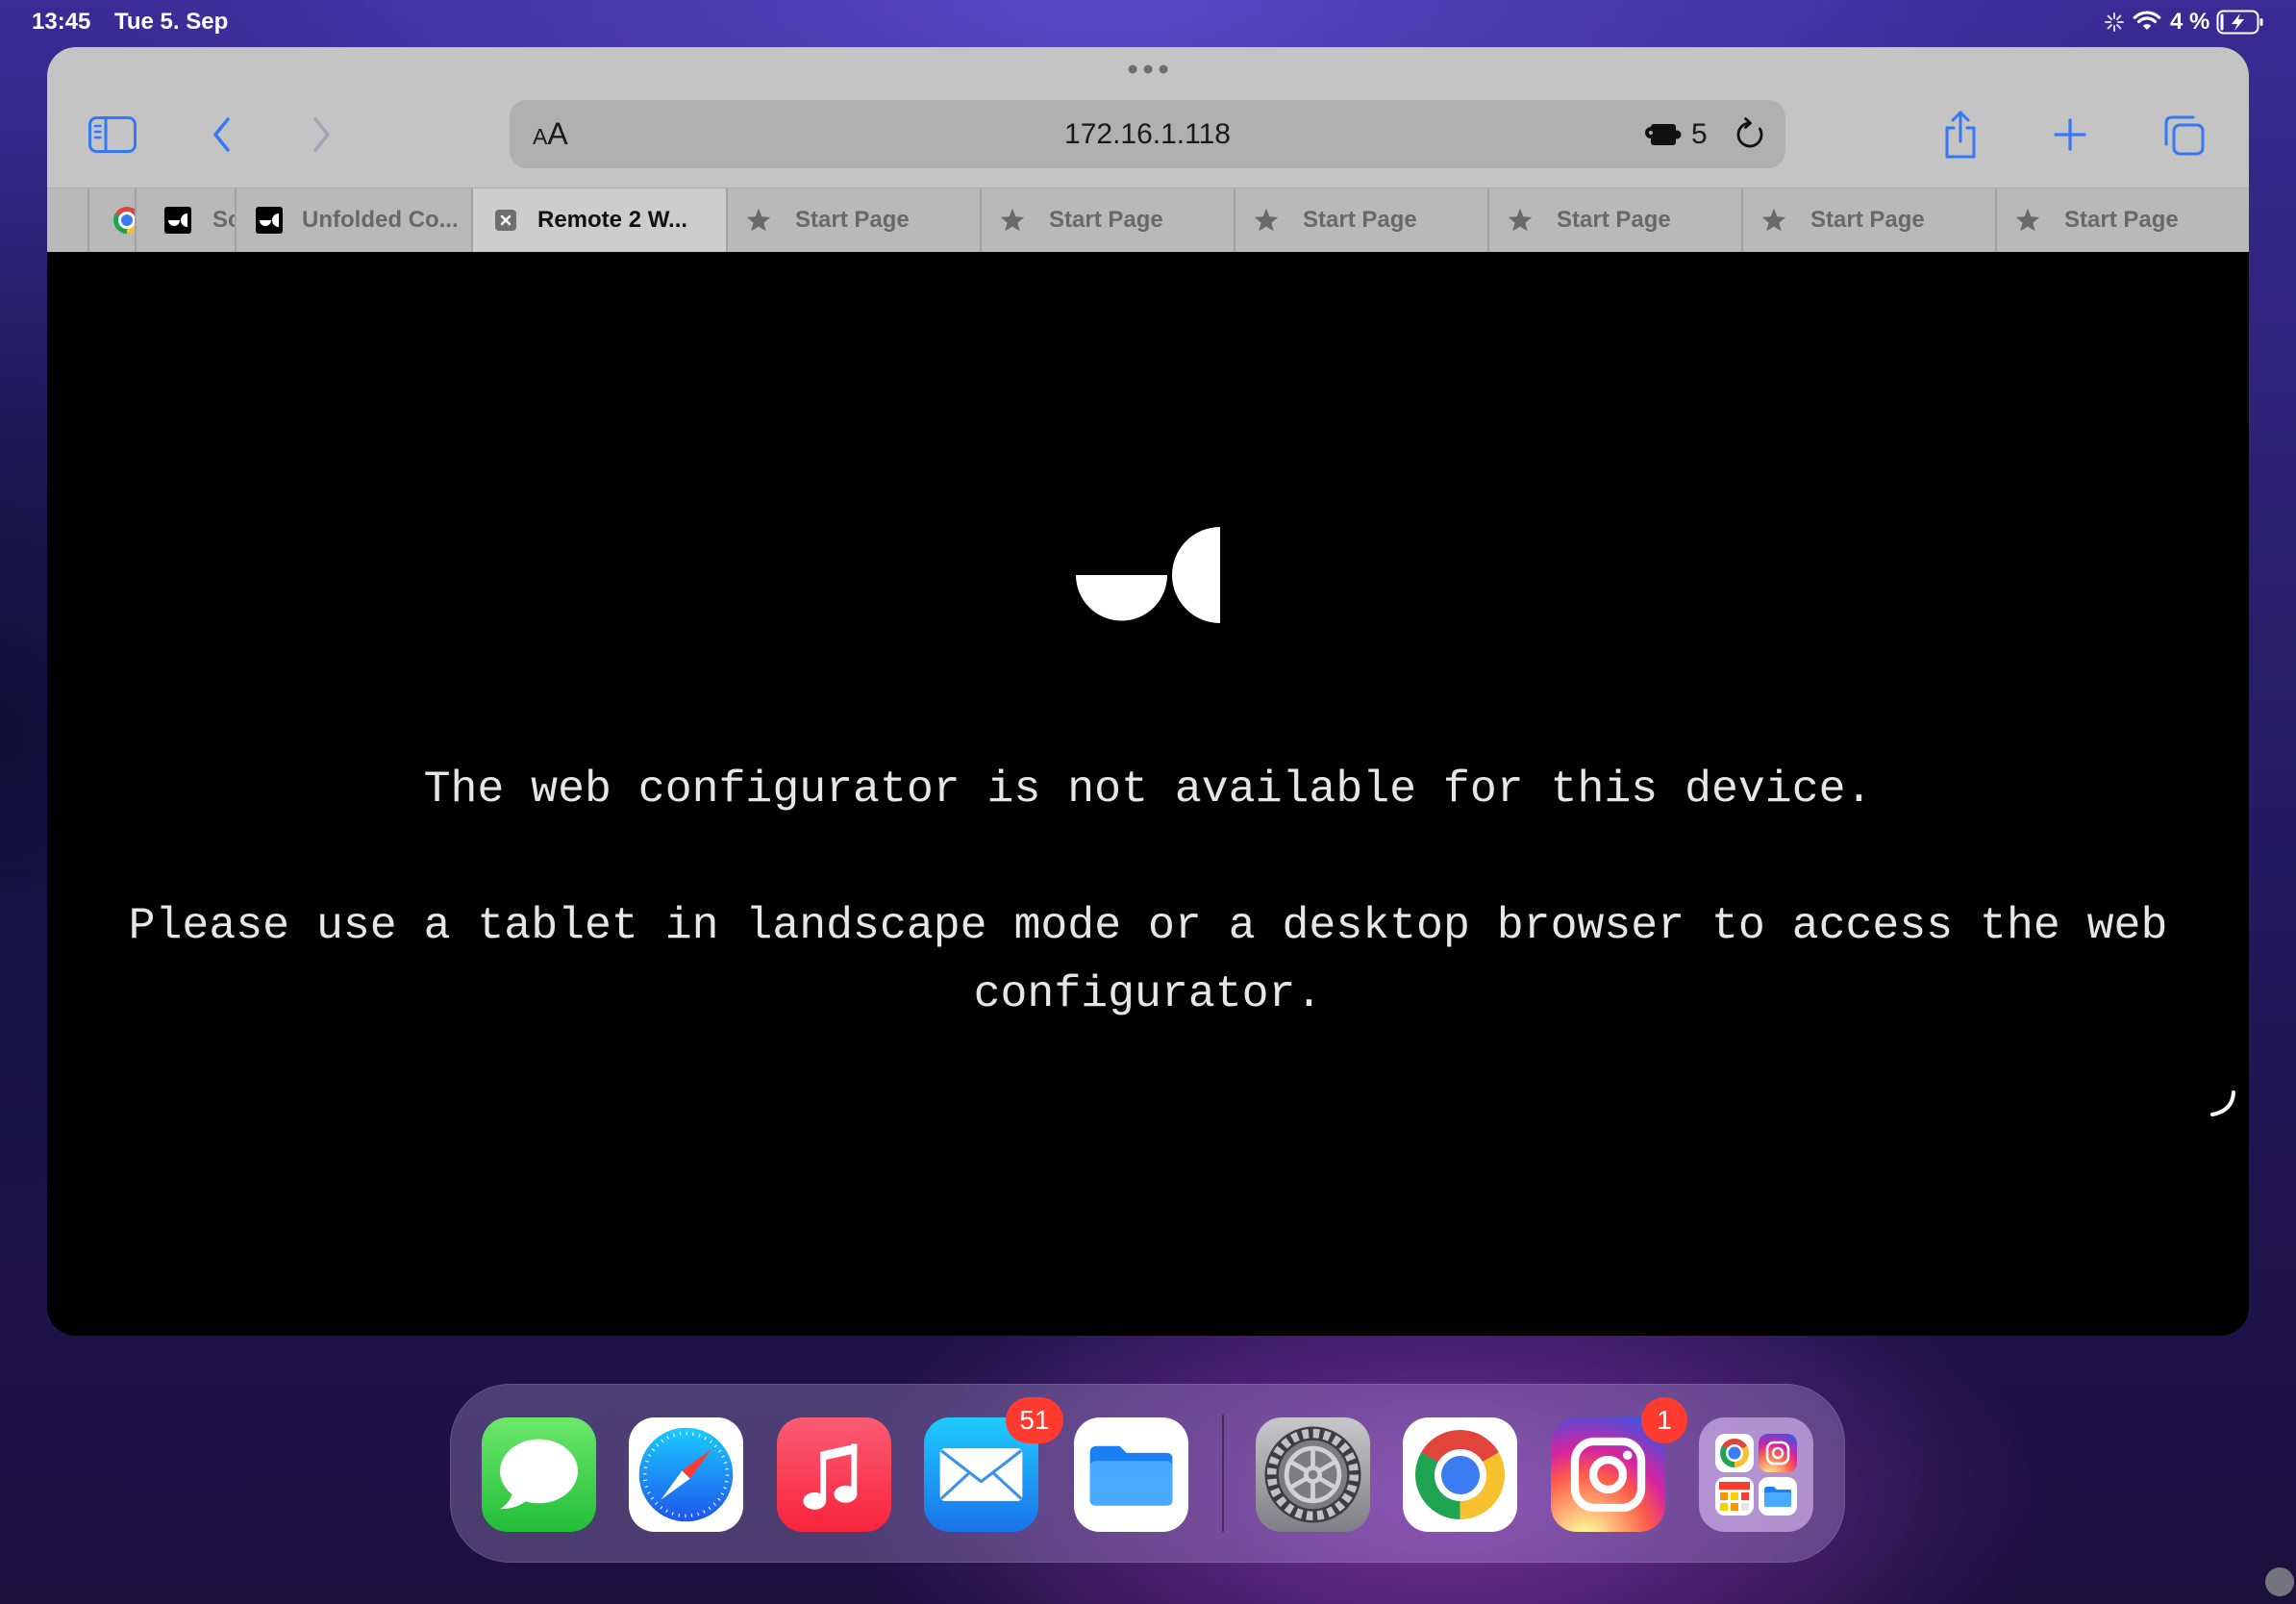 The image size is (2296, 1604). What do you see at coordinates (1756, 1474) in the screenshot?
I see `app-folder-icon` at bounding box center [1756, 1474].